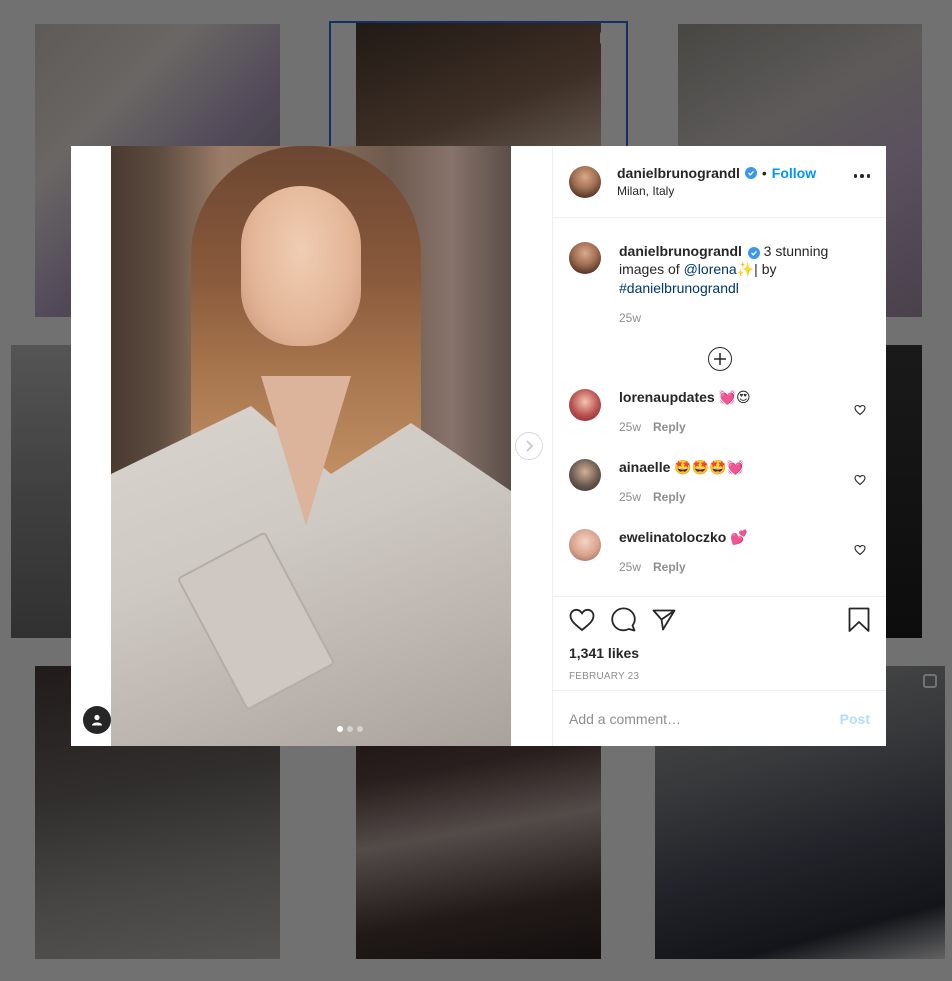 Image resolution: width=952 pixels, height=981 pixels. What do you see at coordinates (794, 173) in the screenshot?
I see `follow-button: Follow` at bounding box center [794, 173].